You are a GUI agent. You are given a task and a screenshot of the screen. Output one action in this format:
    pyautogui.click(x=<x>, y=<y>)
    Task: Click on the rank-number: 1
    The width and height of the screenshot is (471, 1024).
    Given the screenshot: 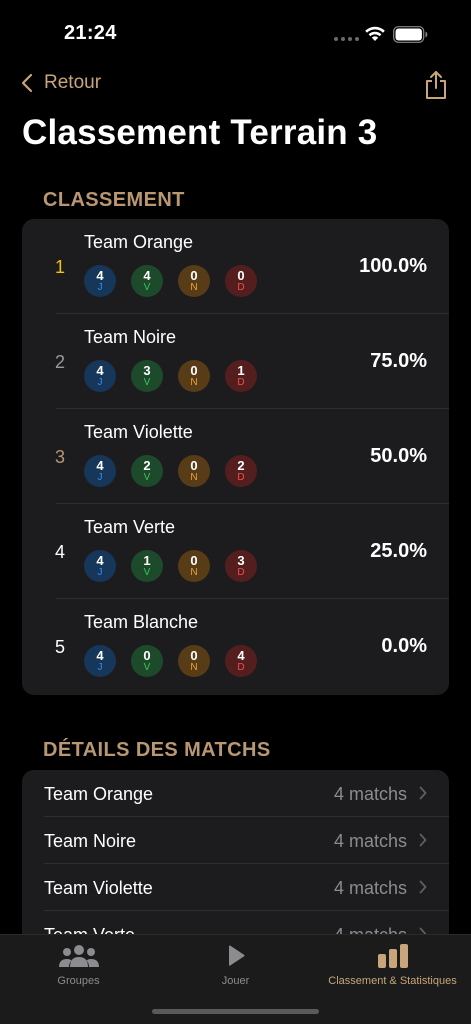 What is the action you would take?
    pyautogui.click(x=59, y=267)
    